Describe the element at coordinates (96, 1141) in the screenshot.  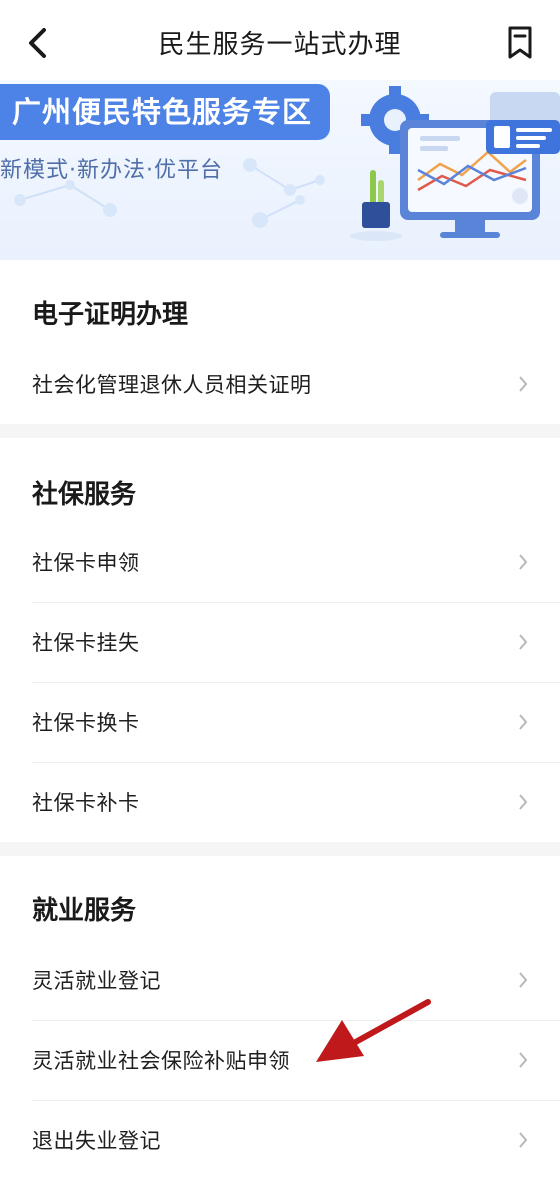
I see `list-item-label: 退出失业登记` at that location.